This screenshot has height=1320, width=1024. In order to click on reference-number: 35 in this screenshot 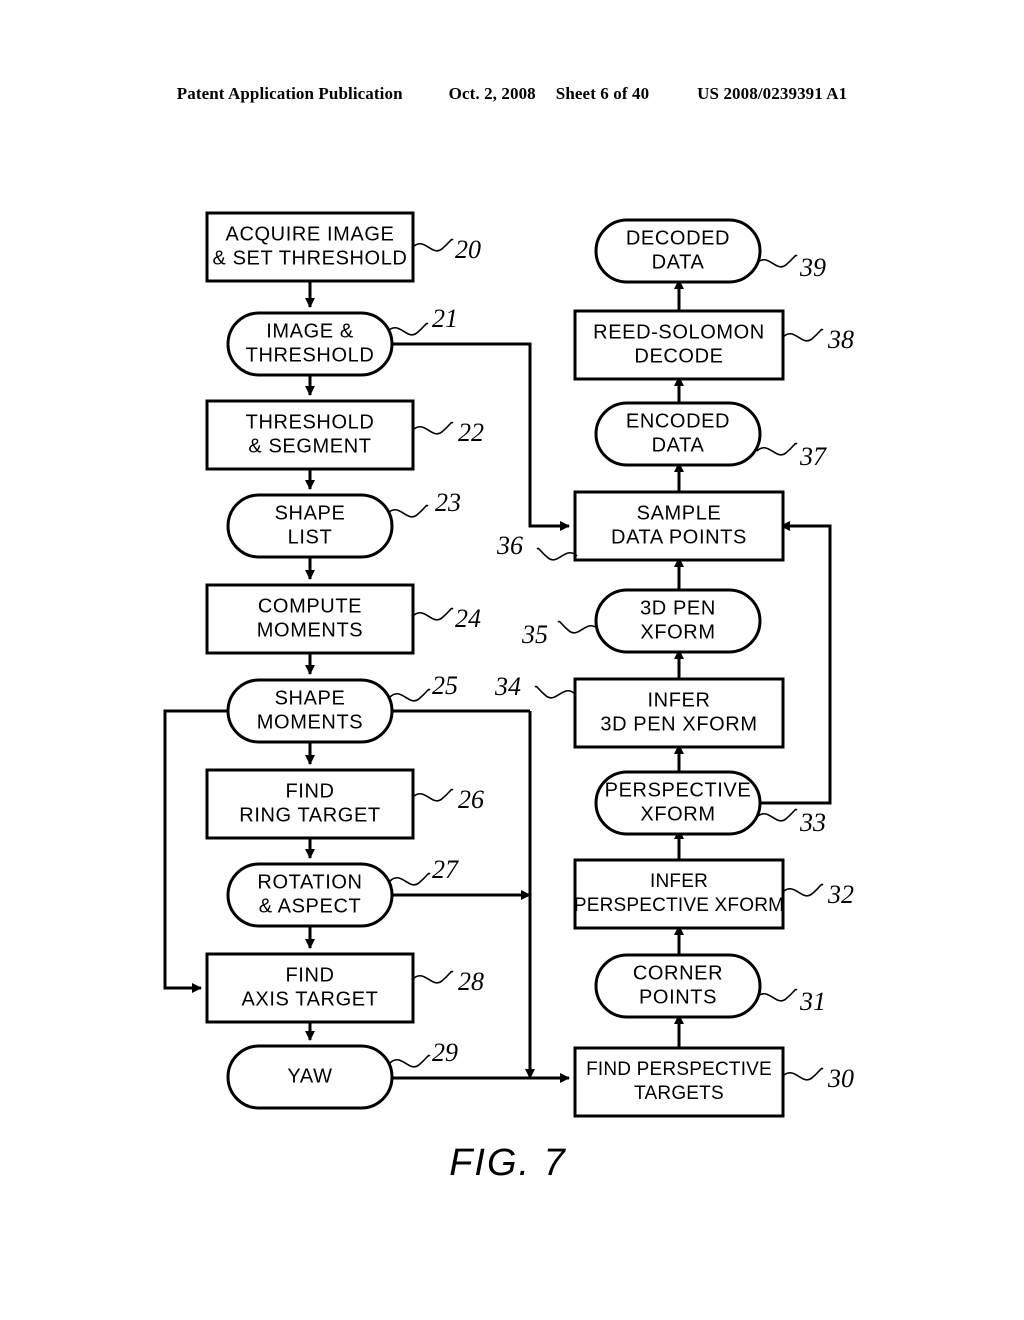, I will do `click(534, 634)`.